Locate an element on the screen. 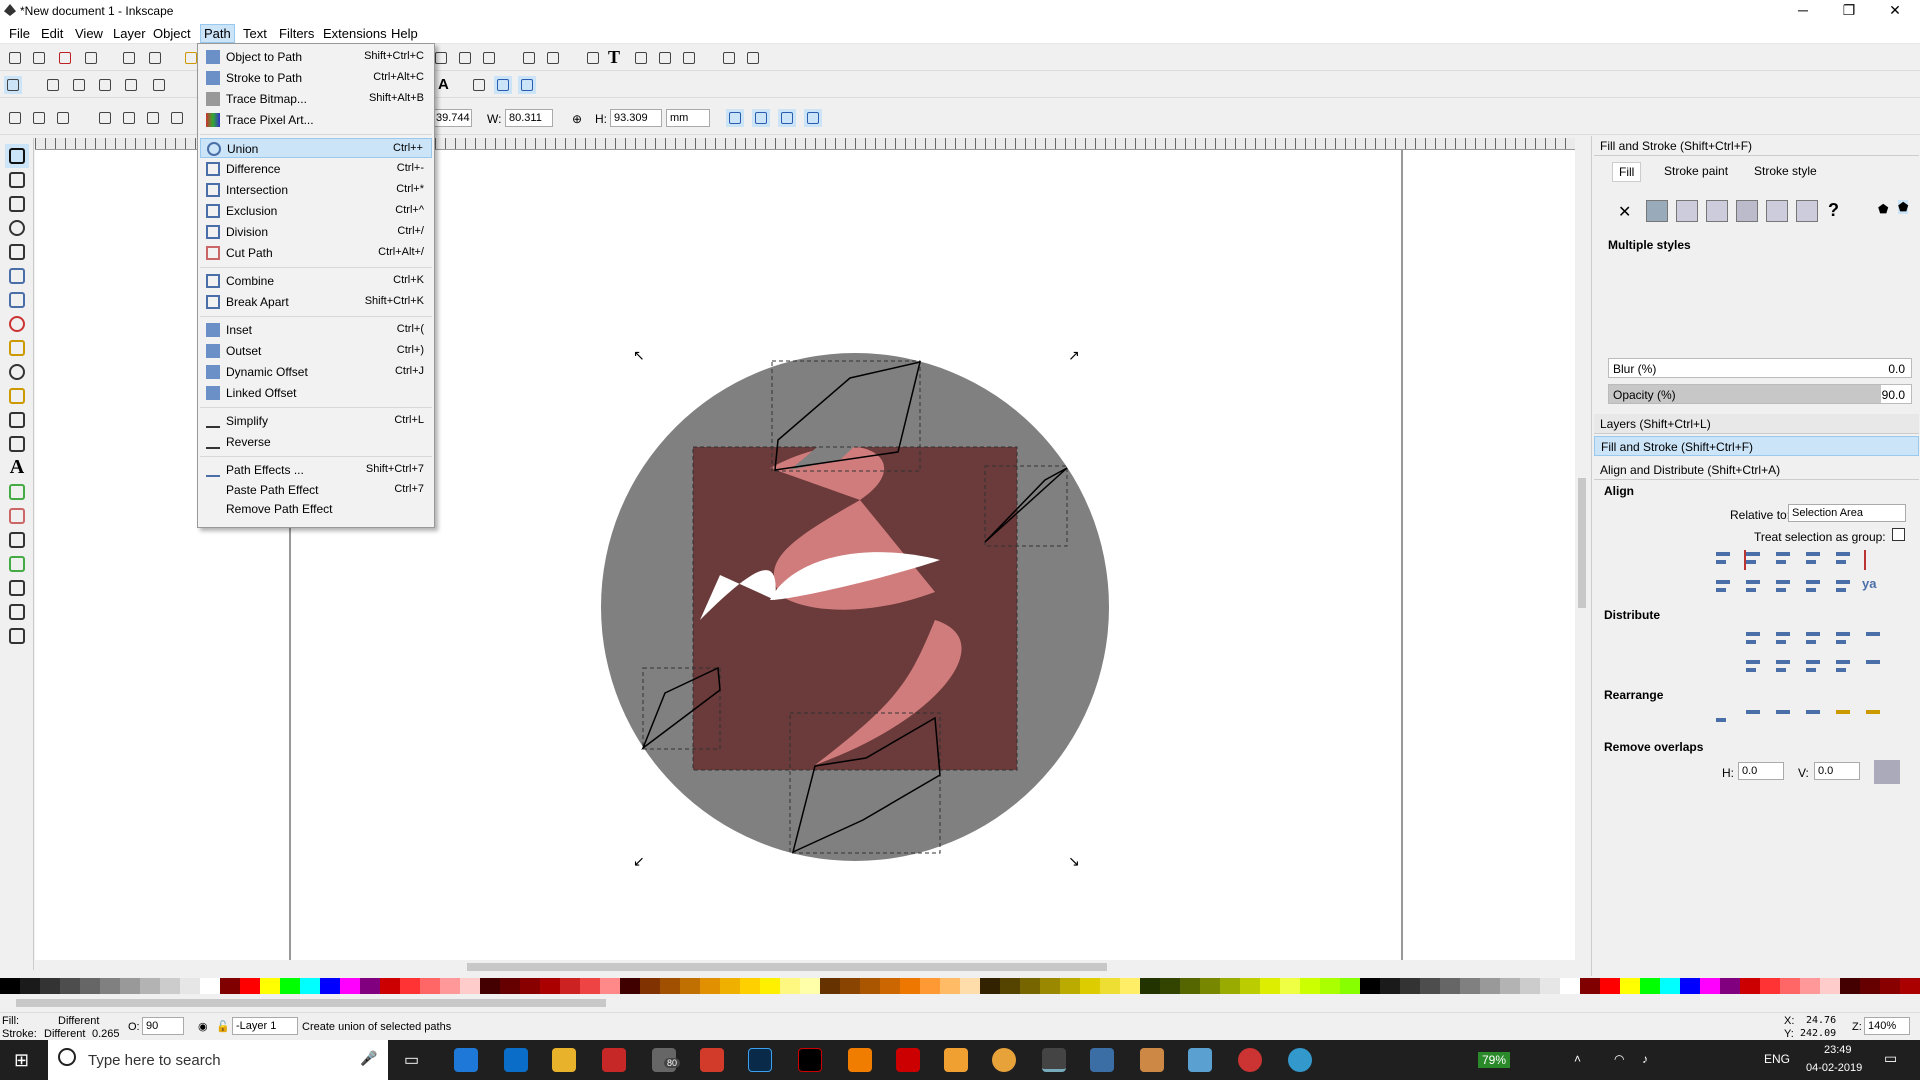  fill-indicator: Different is located at coordinates (78, 1021).